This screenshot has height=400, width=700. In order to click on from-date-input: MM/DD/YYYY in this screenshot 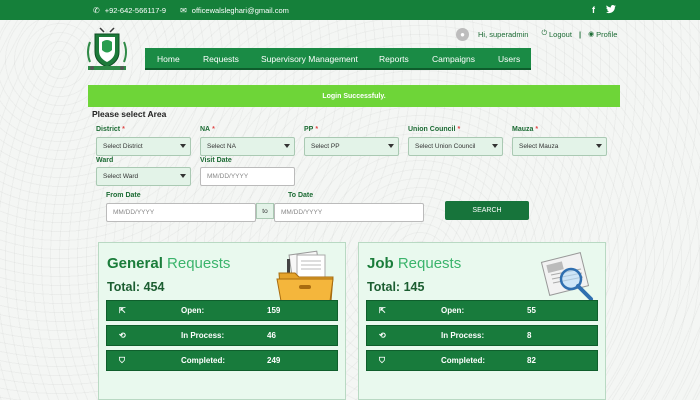, I will do `click(181, 212)`.